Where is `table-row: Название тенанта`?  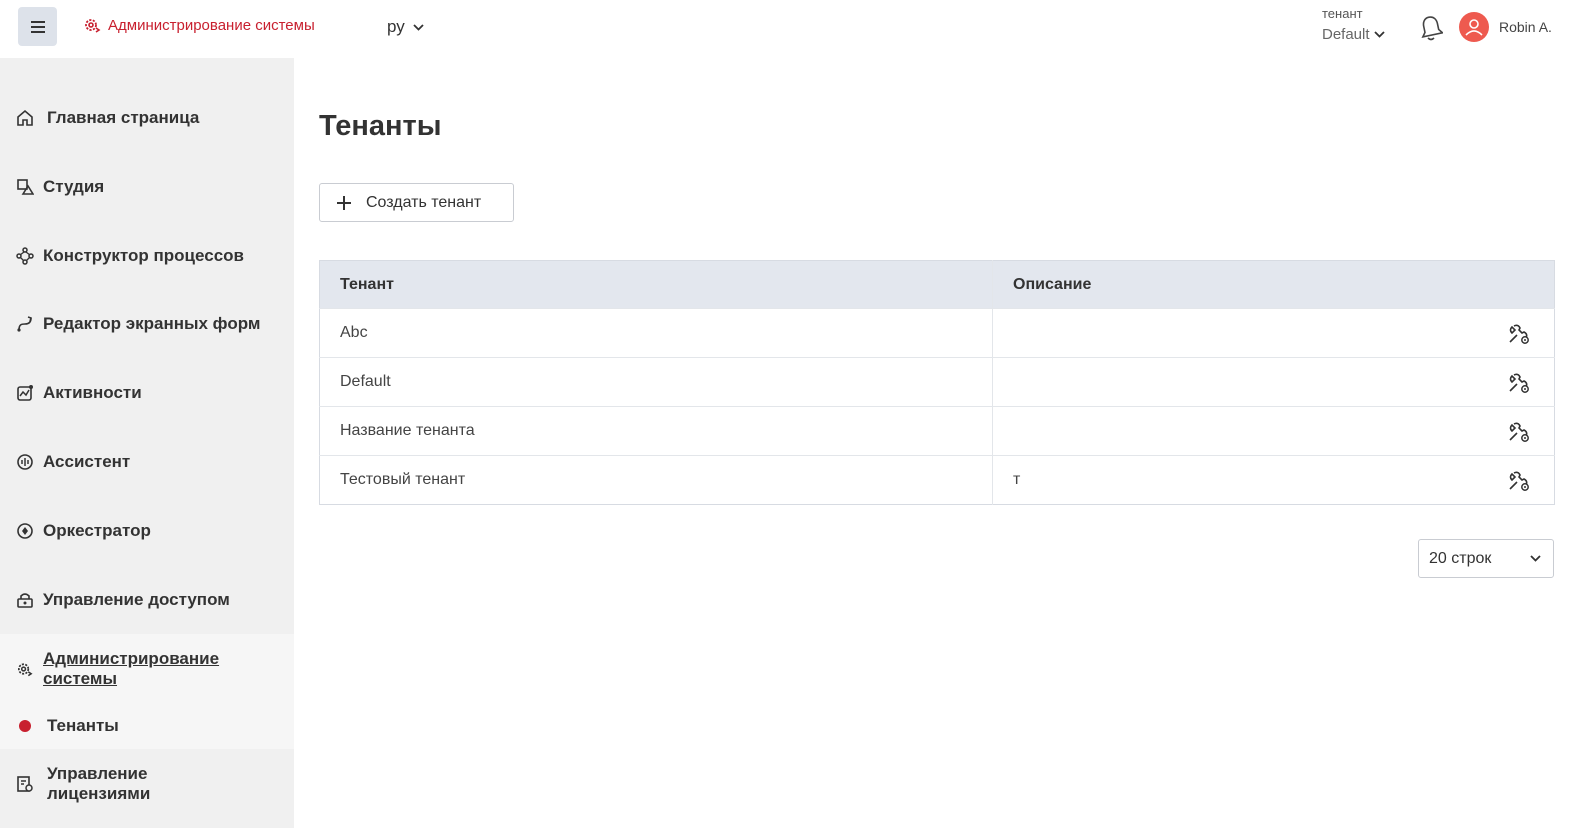
table-row: Название тенанта is located at coordinates (937, 431).